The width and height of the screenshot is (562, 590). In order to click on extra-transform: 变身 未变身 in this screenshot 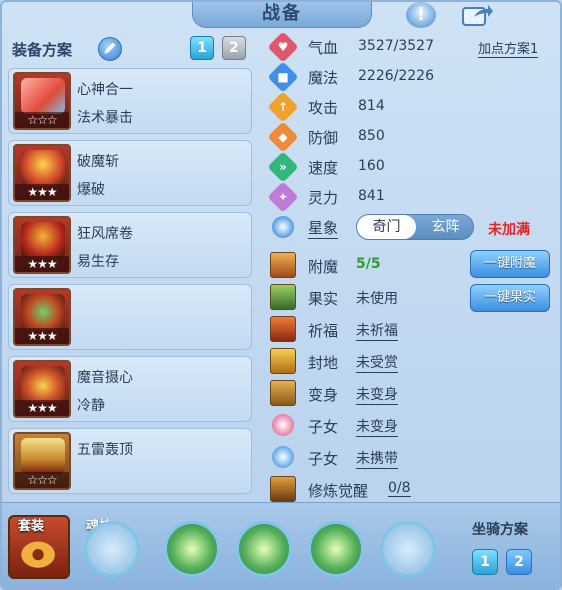, I will do `click(413, 393)`.